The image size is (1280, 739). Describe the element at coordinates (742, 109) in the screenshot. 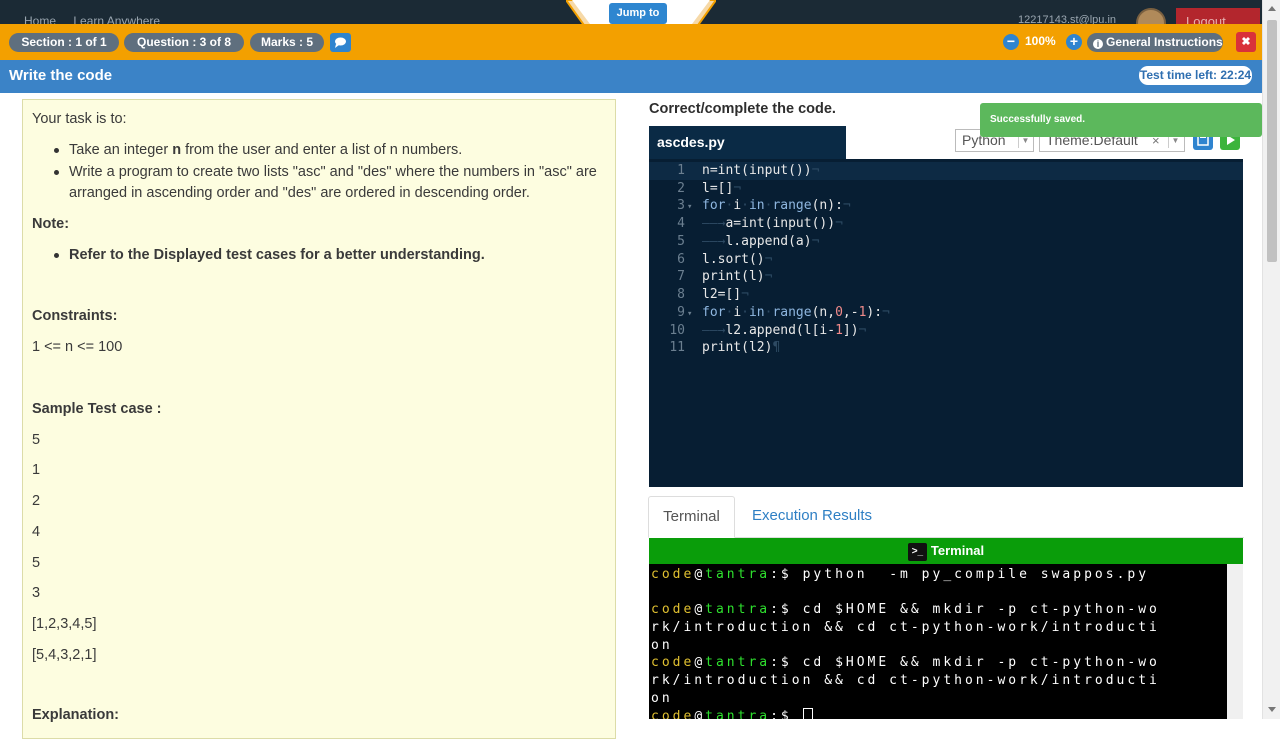

I see `editor-heading: Correct/complete the code.` at that location.